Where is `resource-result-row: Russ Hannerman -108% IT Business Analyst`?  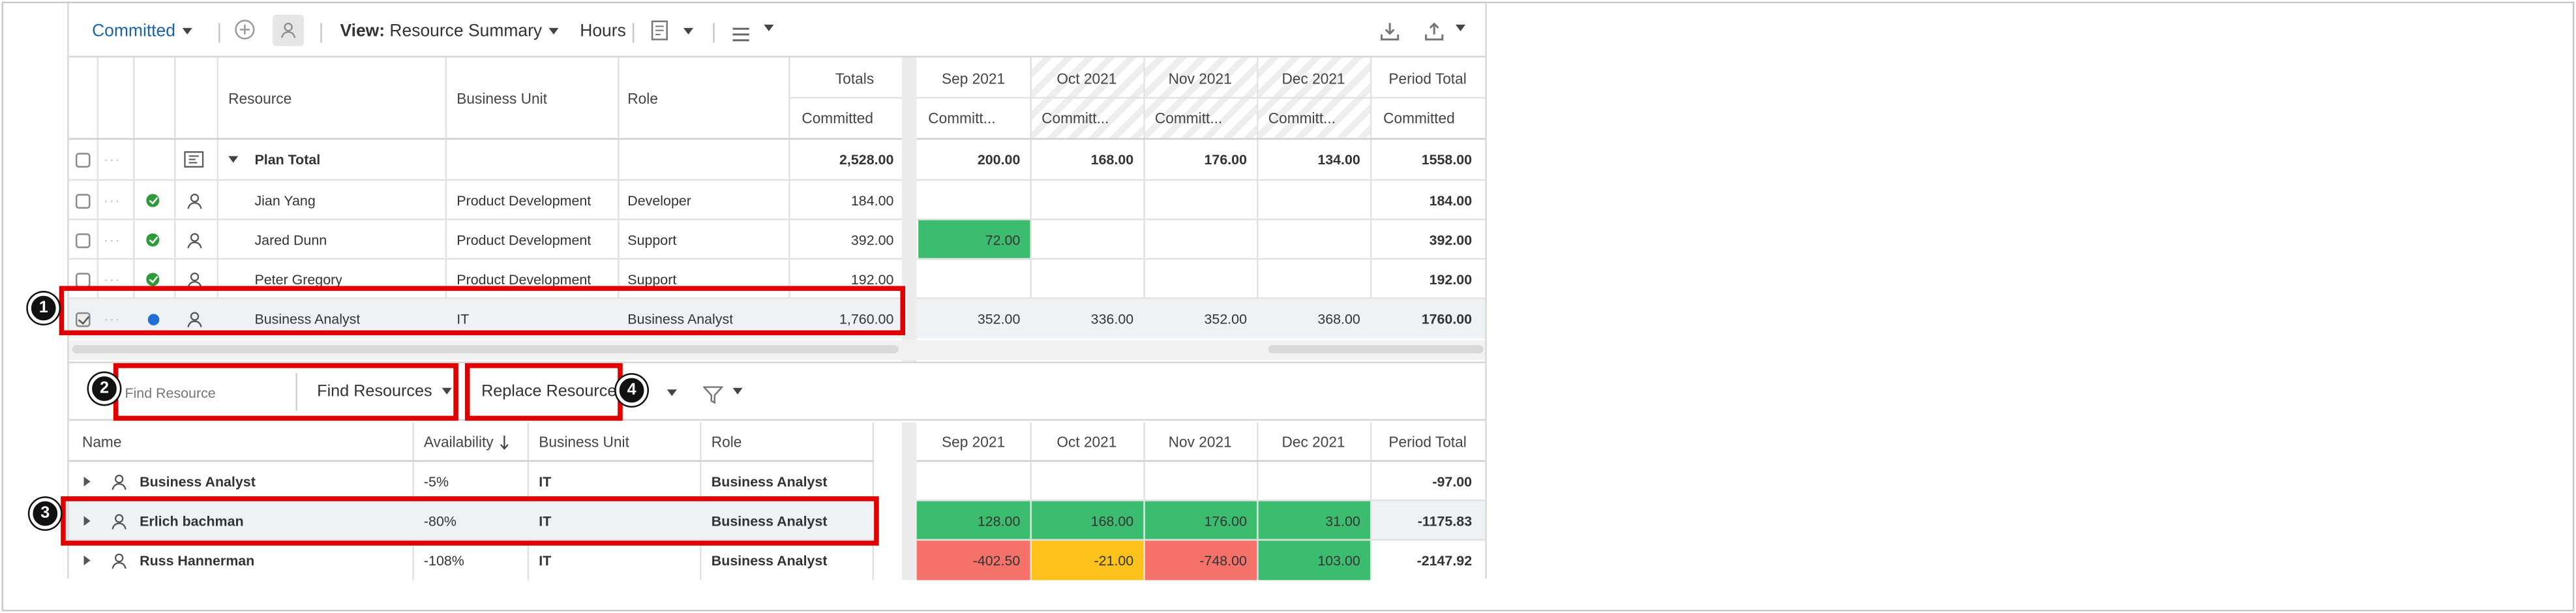 resource-result-row: Russ Hannerman -108% IT Business Analyst is located at coordinates (471, 560).